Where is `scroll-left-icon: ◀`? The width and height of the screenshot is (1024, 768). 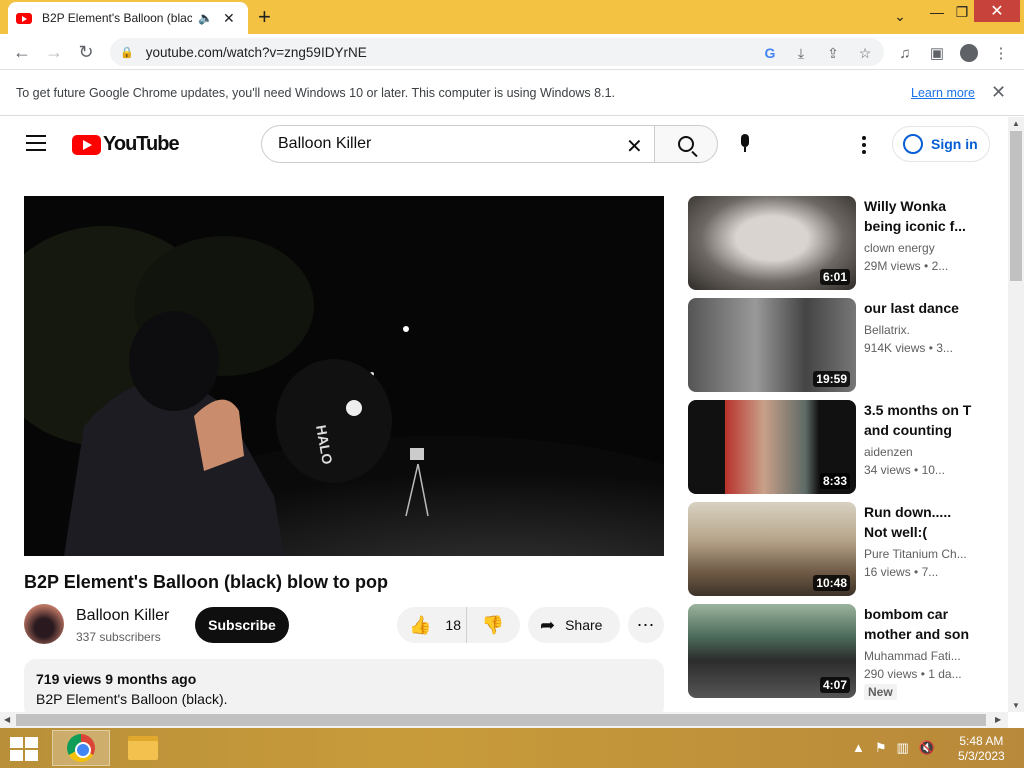
scroll-left-icon: ◀ is located at coordinates (7, 719).